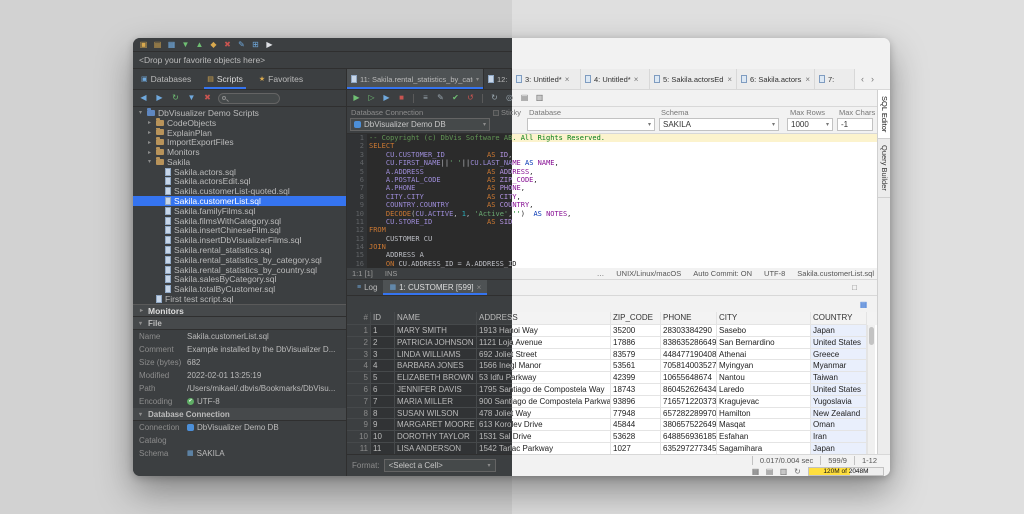  I want to click on grid-cell: 4, so click(383, 366).